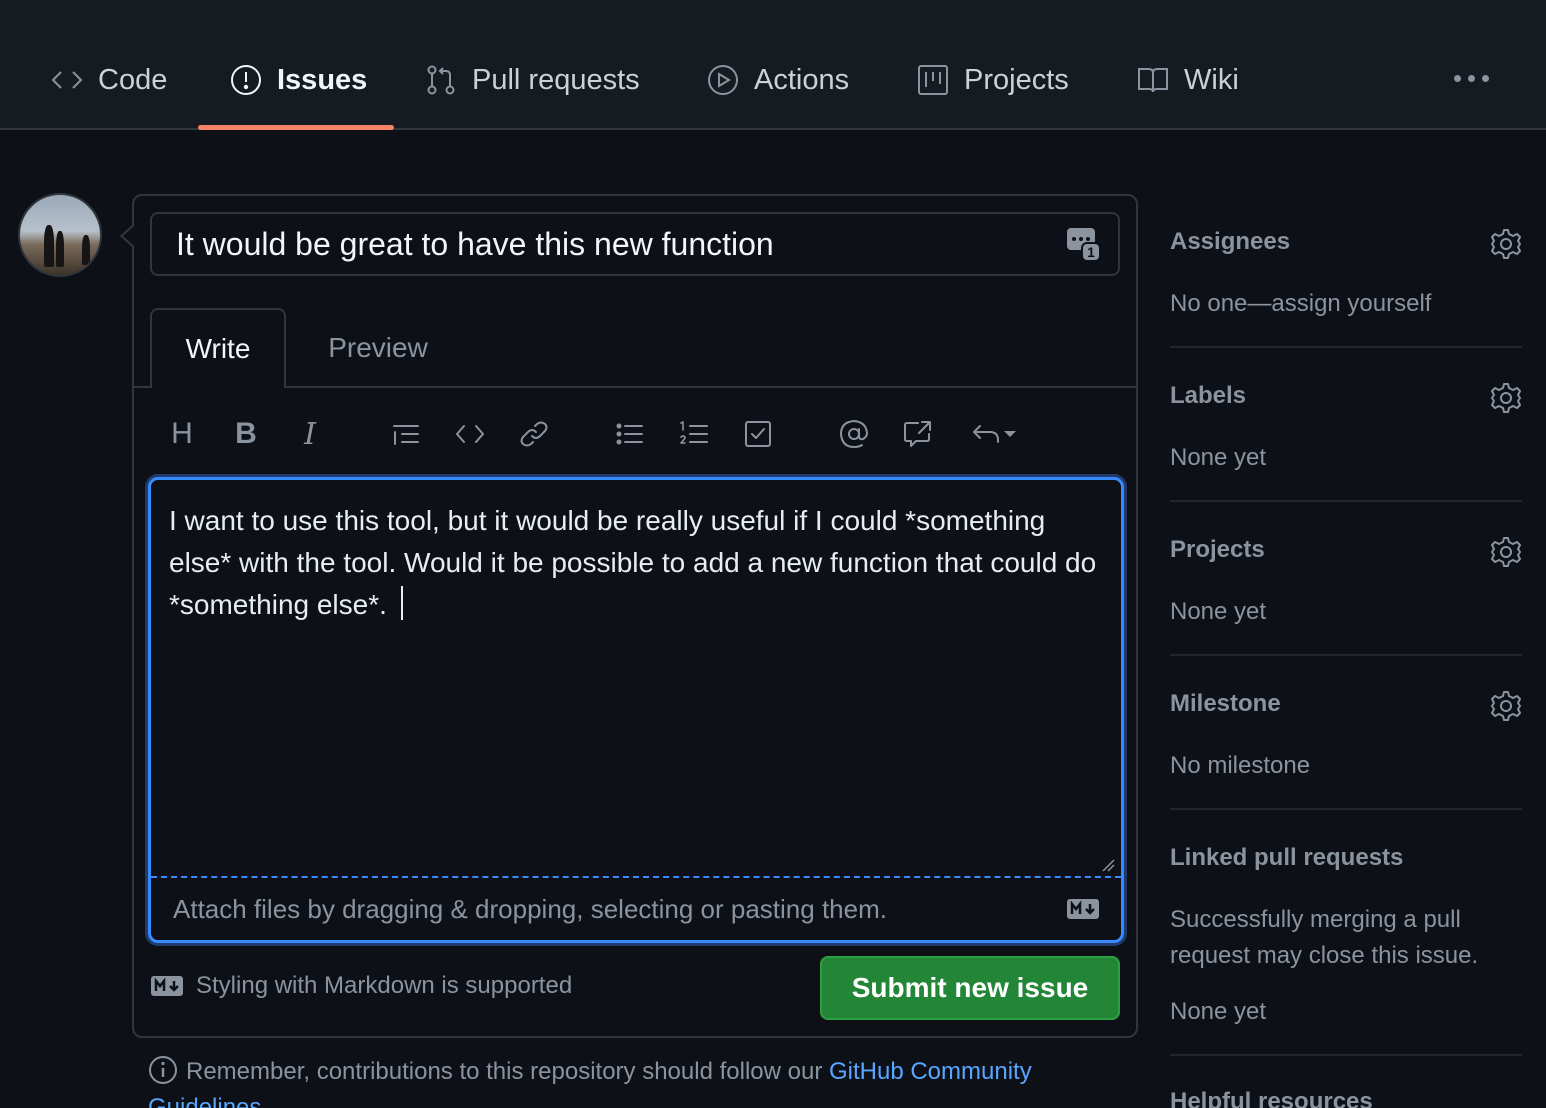 Image resolution: width=1546 pixels, height=1108 pixels. I want to click on resize-handle-icon, so click(1108, 865).